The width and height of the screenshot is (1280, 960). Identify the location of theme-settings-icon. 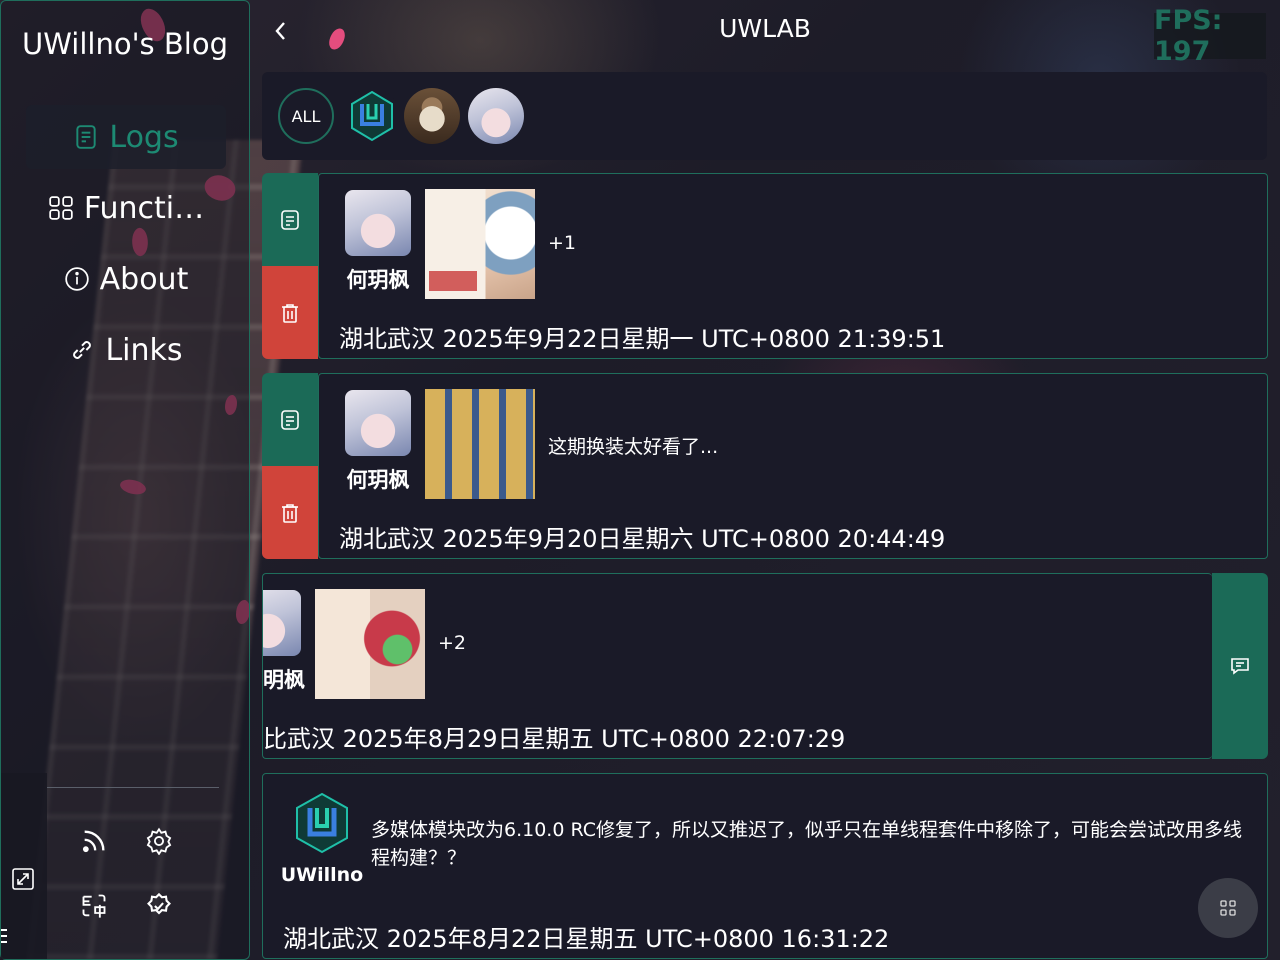
(159, 906).